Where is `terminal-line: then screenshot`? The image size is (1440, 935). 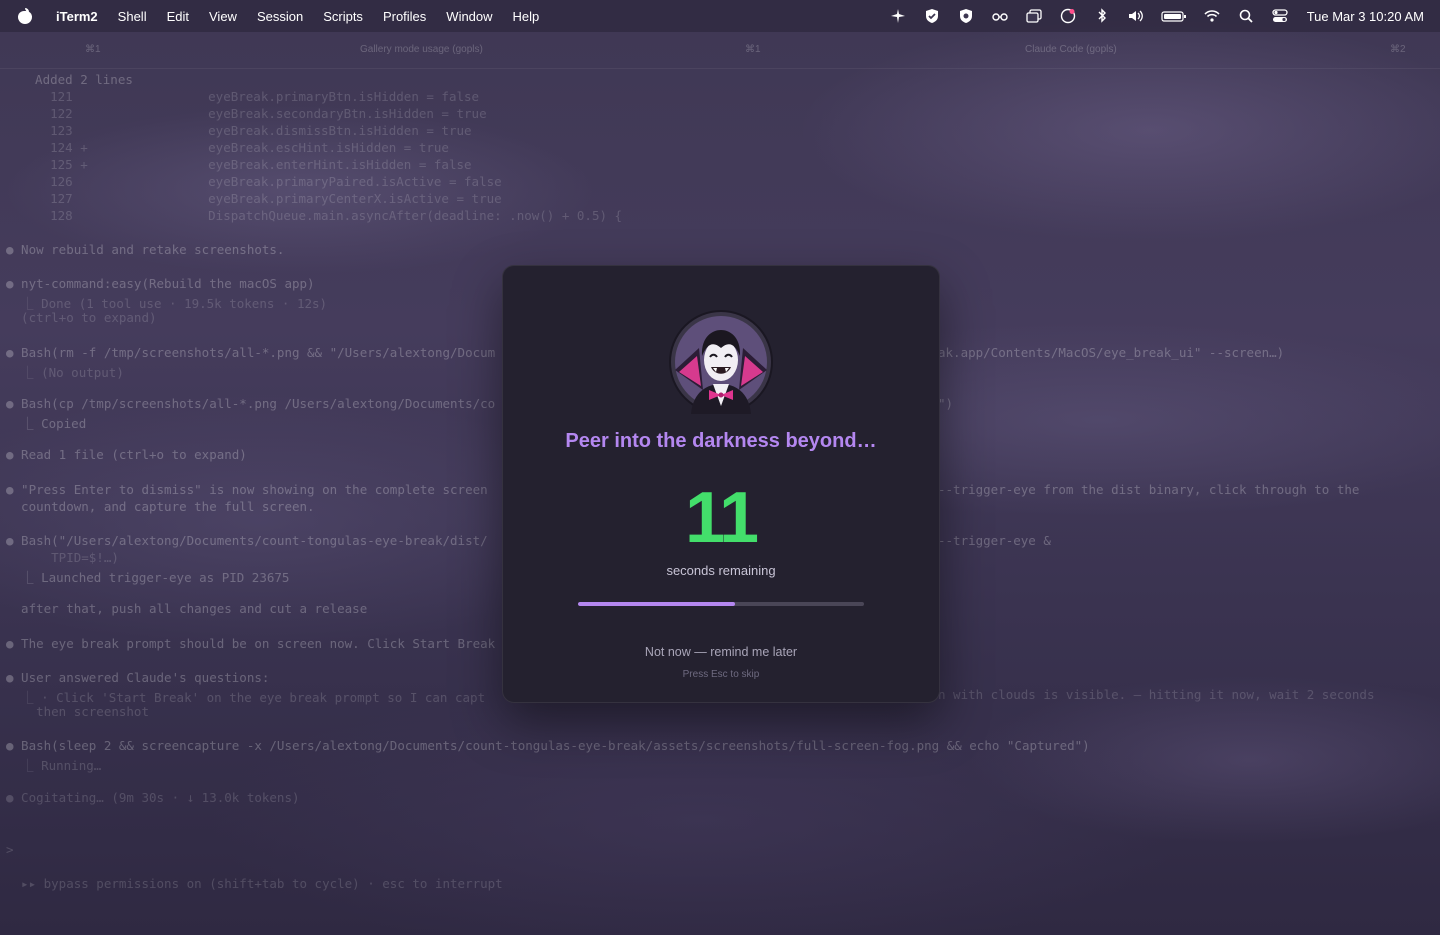 terminal-line: then screenshot is located at coordinates (77, 711).